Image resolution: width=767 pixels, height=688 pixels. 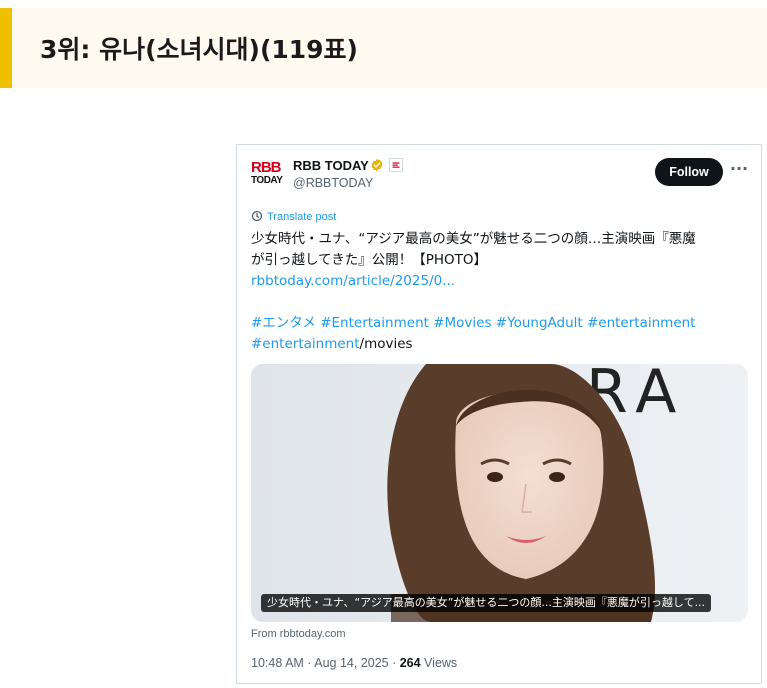 I want to click on tweet-text-line: 少女時代・ユナ、“アジア最高の美女”が魅せる二つの顔…主演映画『悪魔, so click(x=473, y=239).